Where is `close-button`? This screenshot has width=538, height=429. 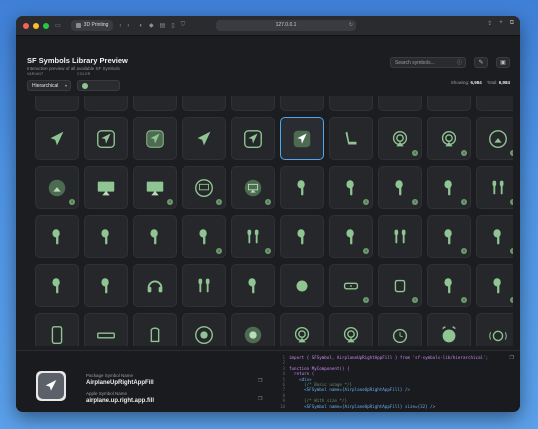 close-button is located at coordinates (26, 25).